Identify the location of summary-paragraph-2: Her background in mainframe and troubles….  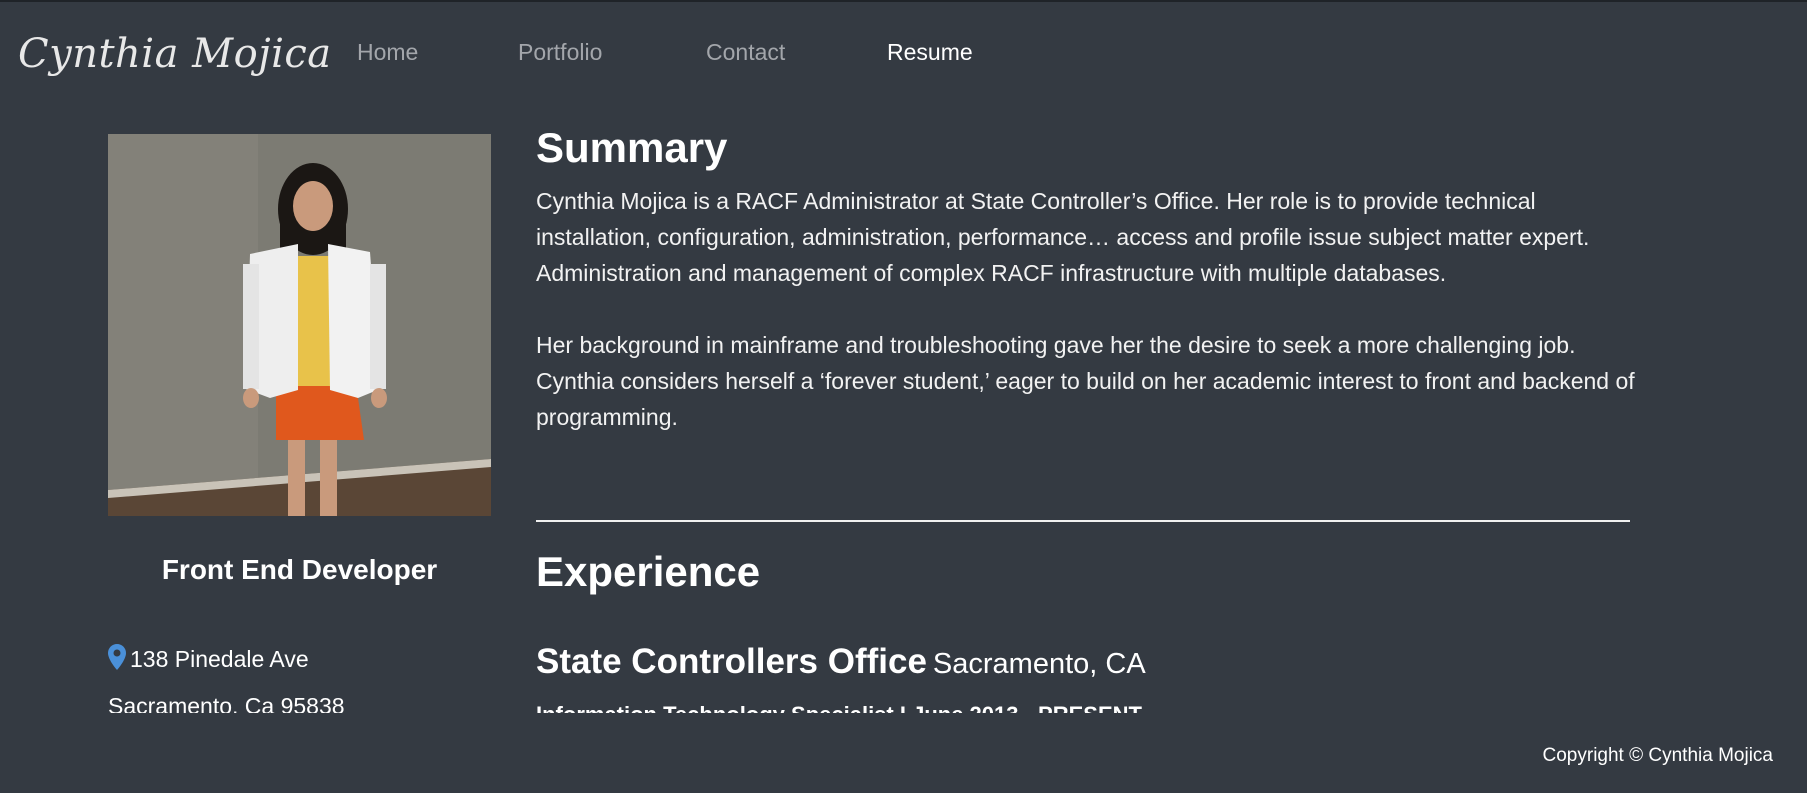
(1085, 381).